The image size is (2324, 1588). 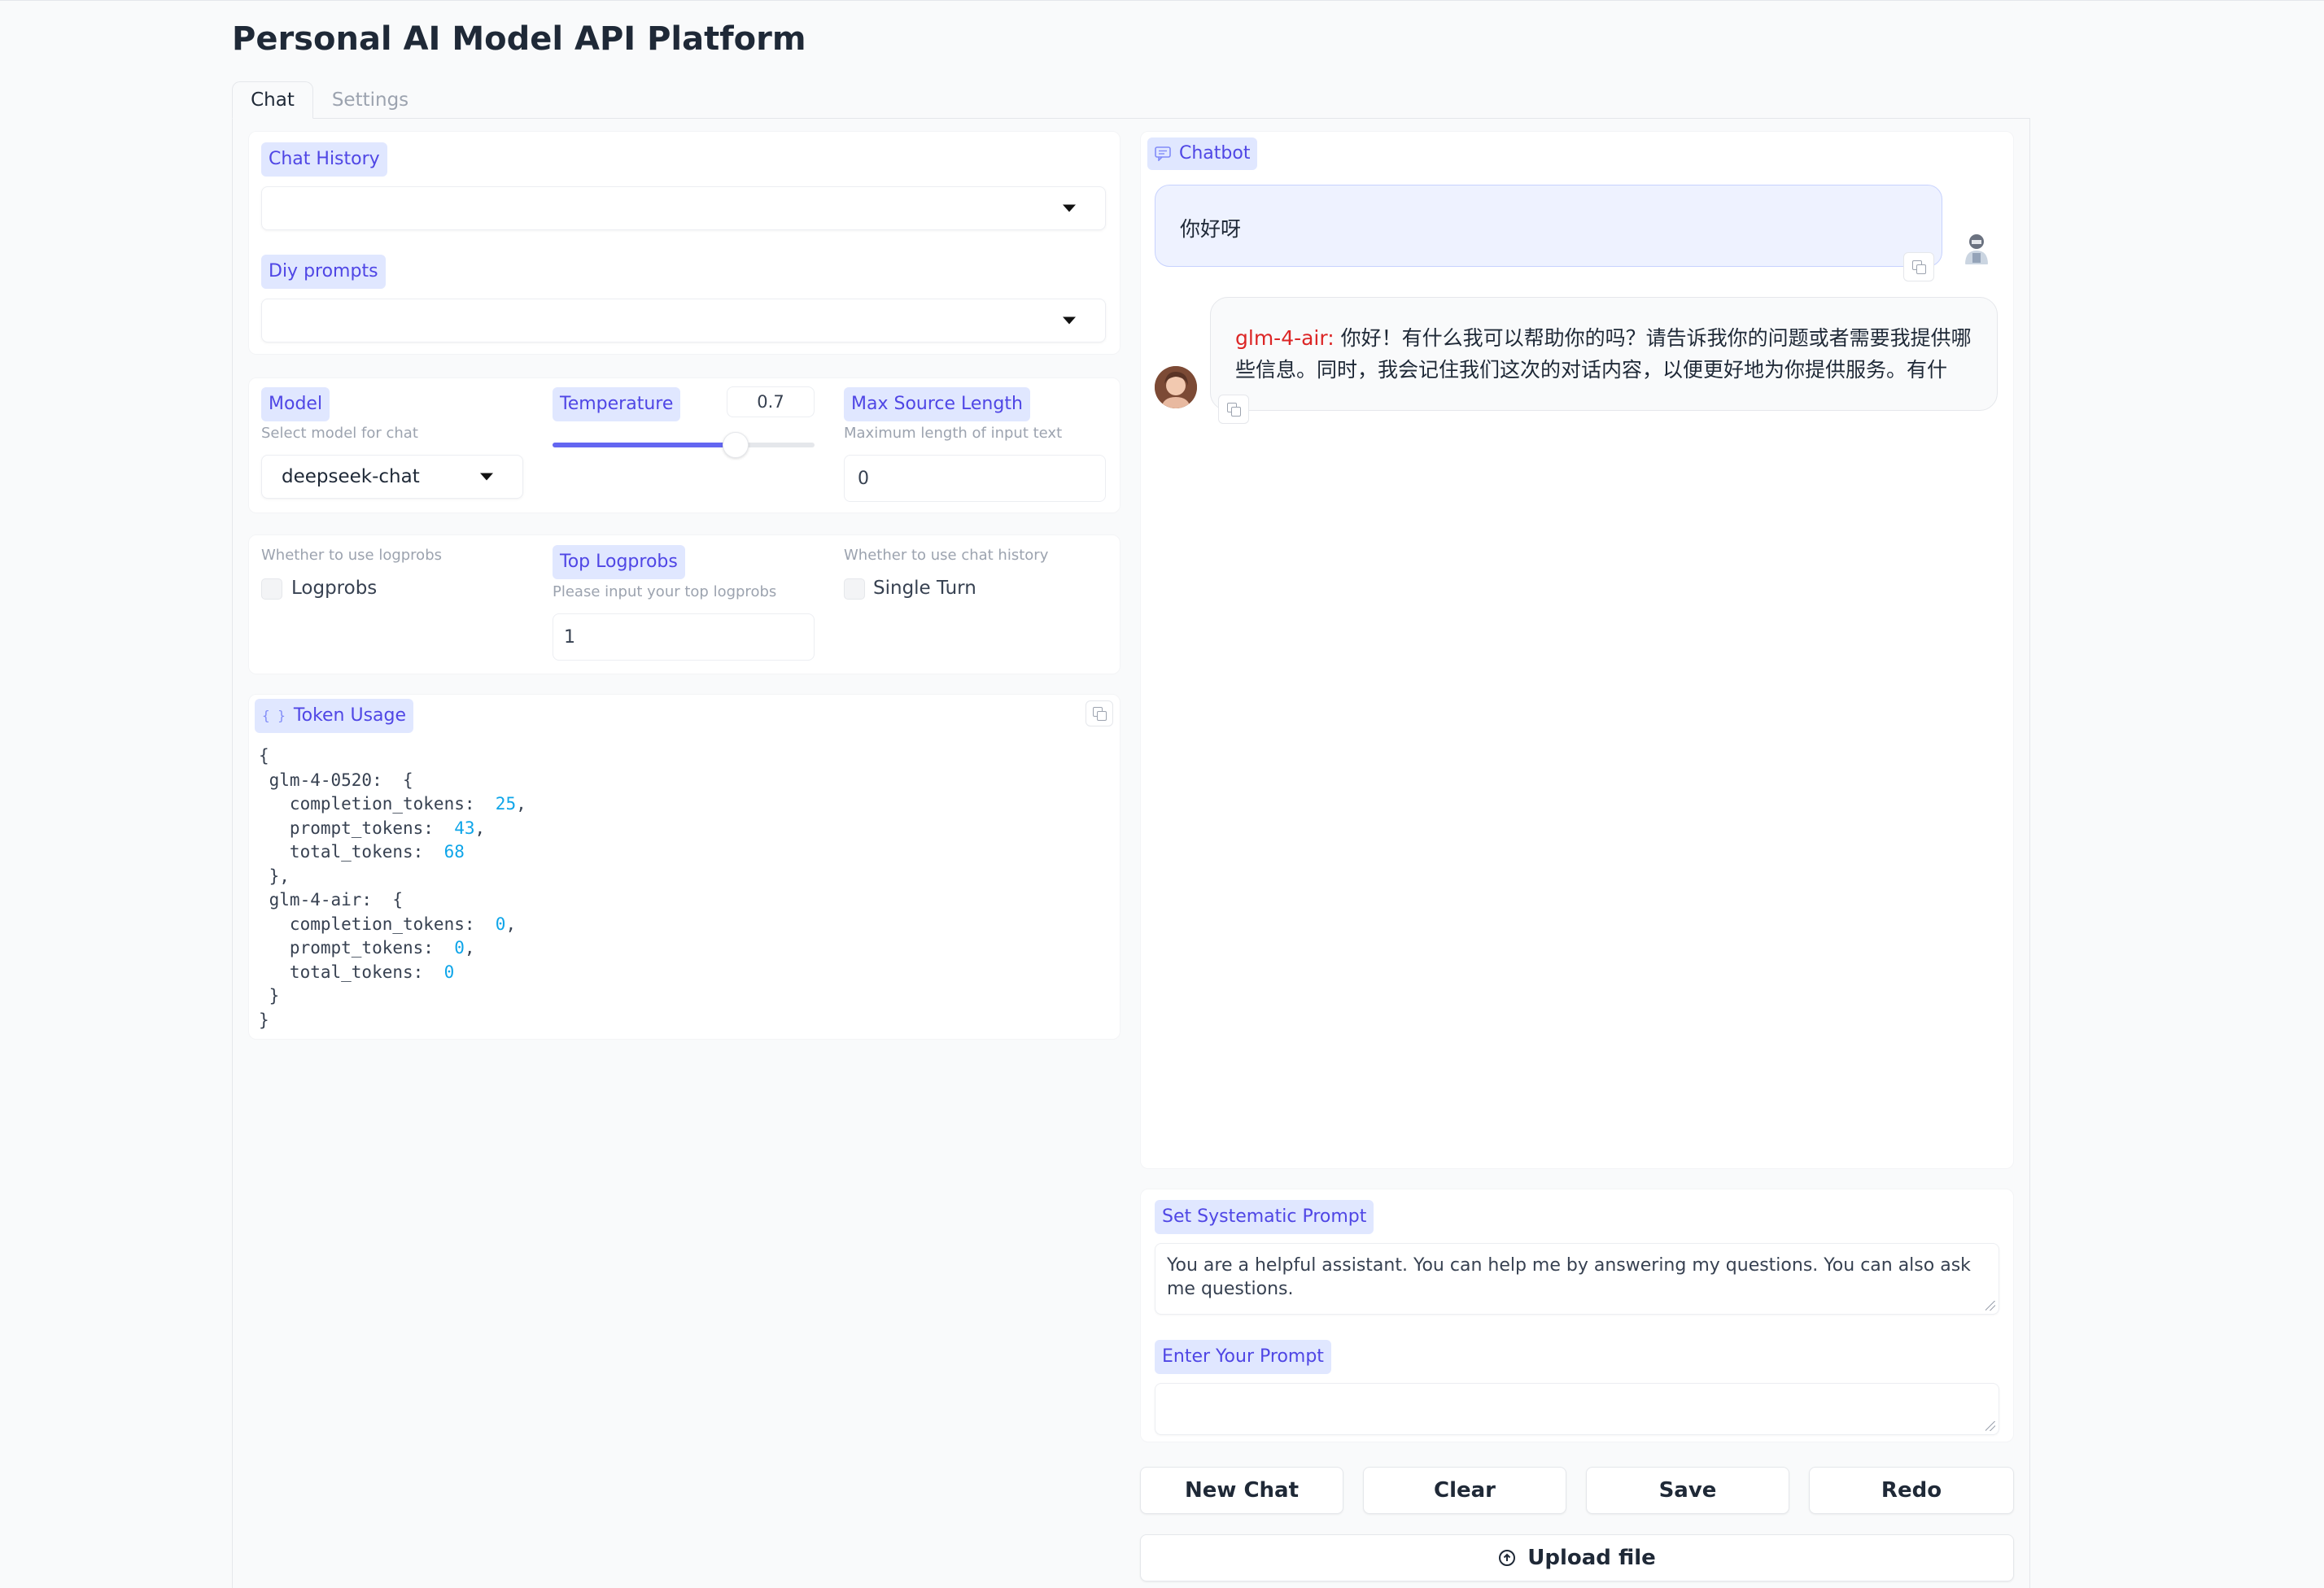 I want to click on page-title: Personal AI Model API Platform, so click(x=519, y=39).